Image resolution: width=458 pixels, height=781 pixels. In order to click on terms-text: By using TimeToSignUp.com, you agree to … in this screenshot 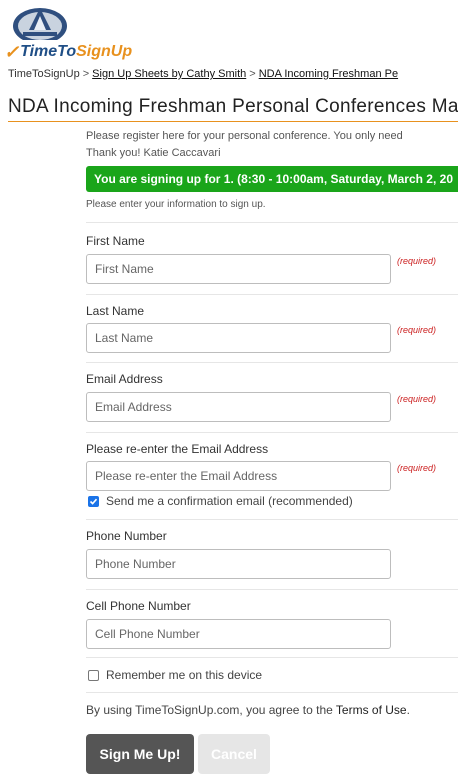, I will do `click(248, 710)`.